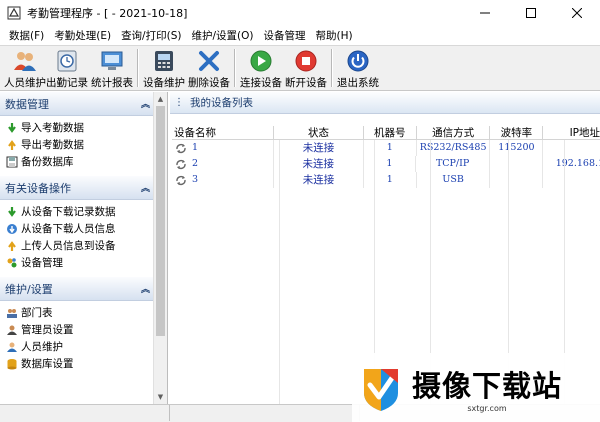 Image resolution: width=600 pixels, height=422 pixels. Describe the element at coordinates (306, 61) in the screenshot. I see `stop-icon` at that location.